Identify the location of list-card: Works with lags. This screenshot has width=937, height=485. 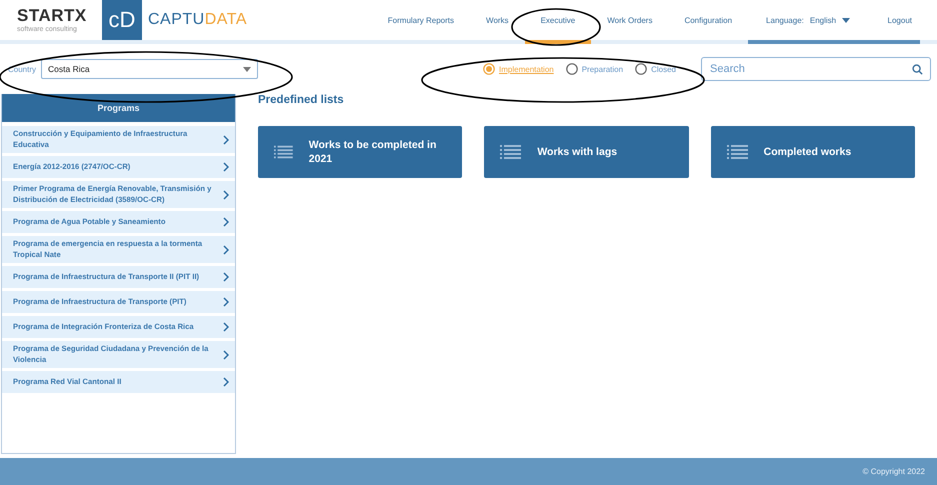
(586, 152).